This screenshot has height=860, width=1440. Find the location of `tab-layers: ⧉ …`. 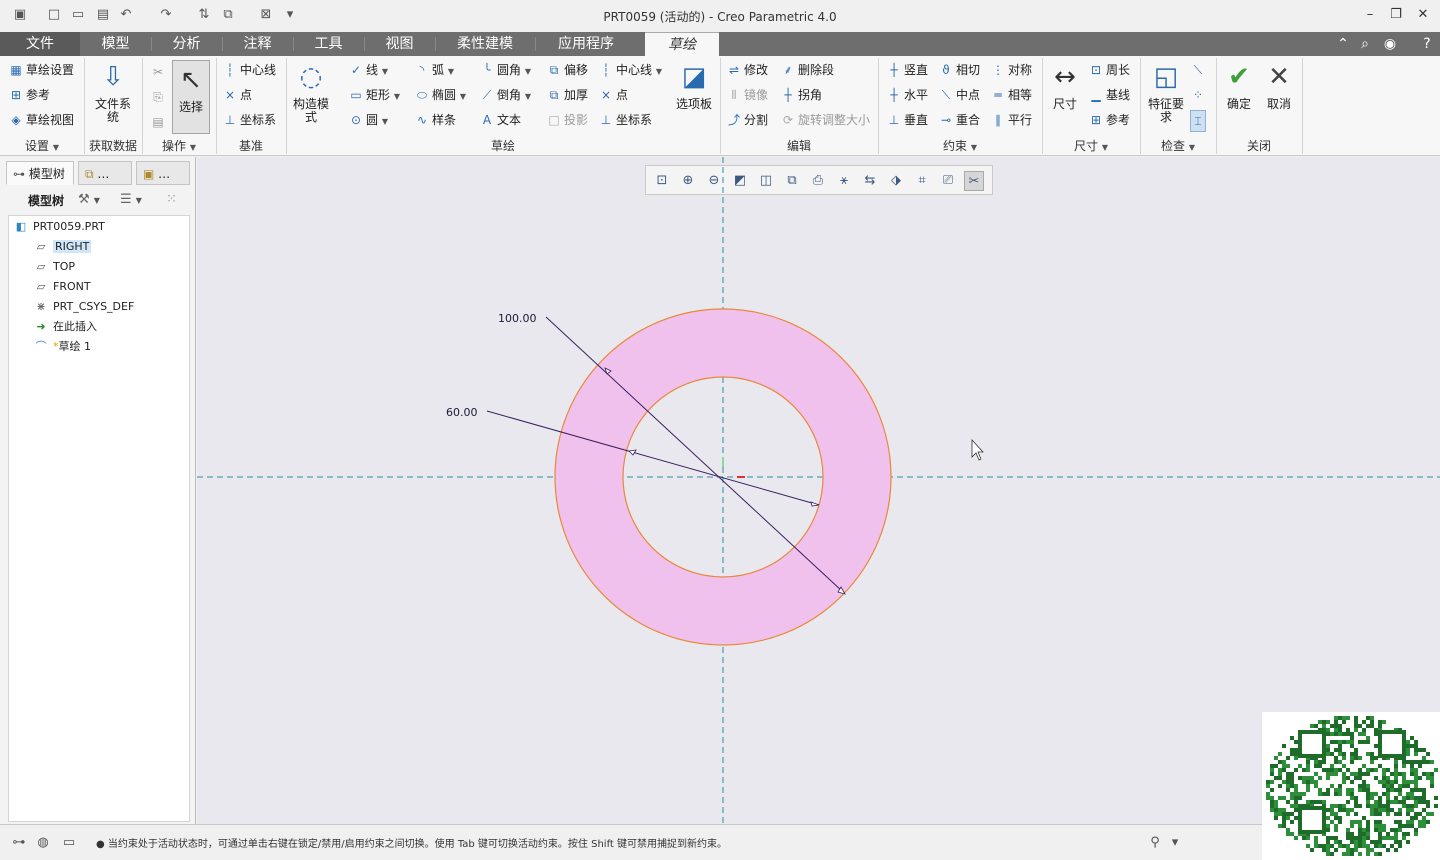

tab-layers: ⧉ … is located at coordinates (105, 173).